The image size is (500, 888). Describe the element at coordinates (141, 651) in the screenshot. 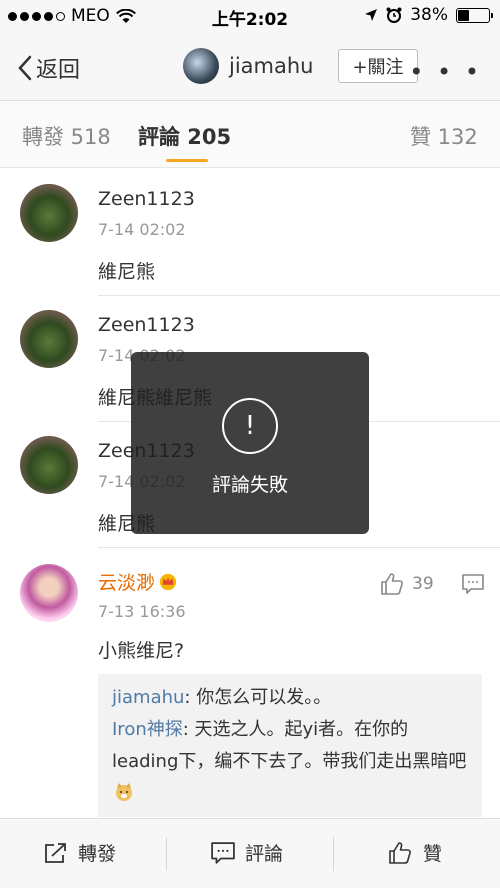

I see `comment-text: 小熊维尼?` at that location.